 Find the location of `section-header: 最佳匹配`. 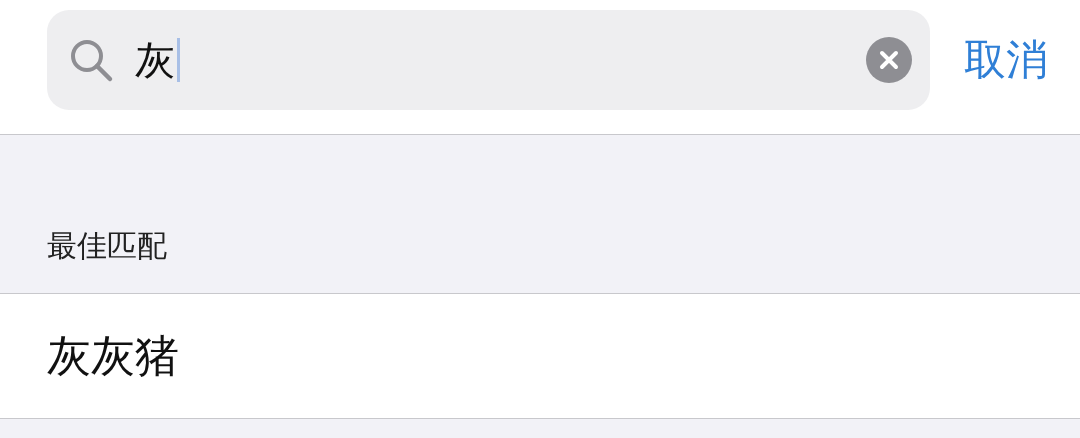

section-header: 最佳匹配 is located at coordinates (107, 246).